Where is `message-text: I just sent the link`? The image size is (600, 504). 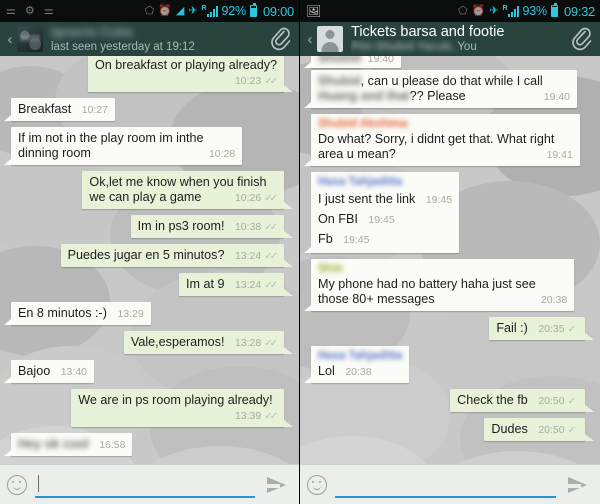 message-text: I just sent the link is located at coordinates (367, 199).